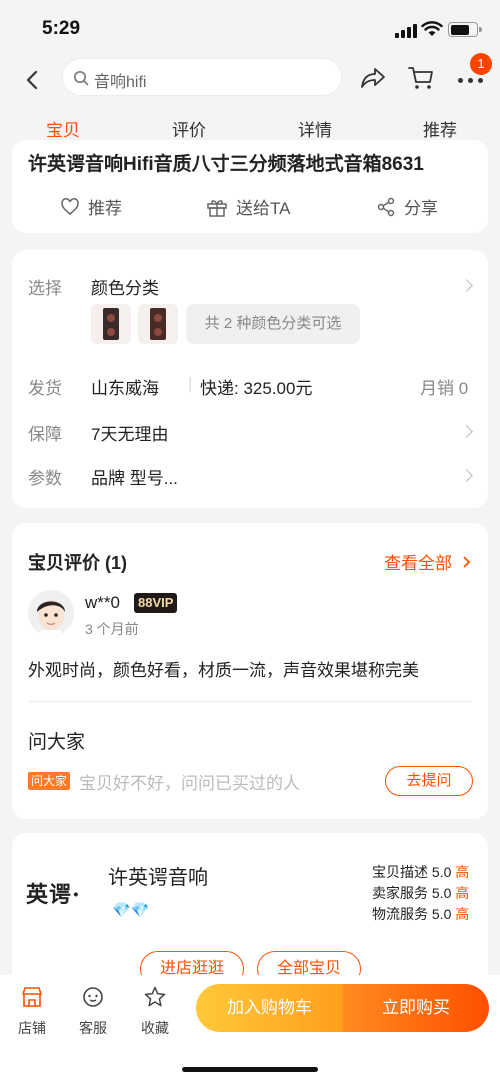 The height and width of the screenshot is (1082, 500). What do you see at coordinates (93, 997) in the screenshot?
I see `chat-face-icon` at bounding box center [93, 997].